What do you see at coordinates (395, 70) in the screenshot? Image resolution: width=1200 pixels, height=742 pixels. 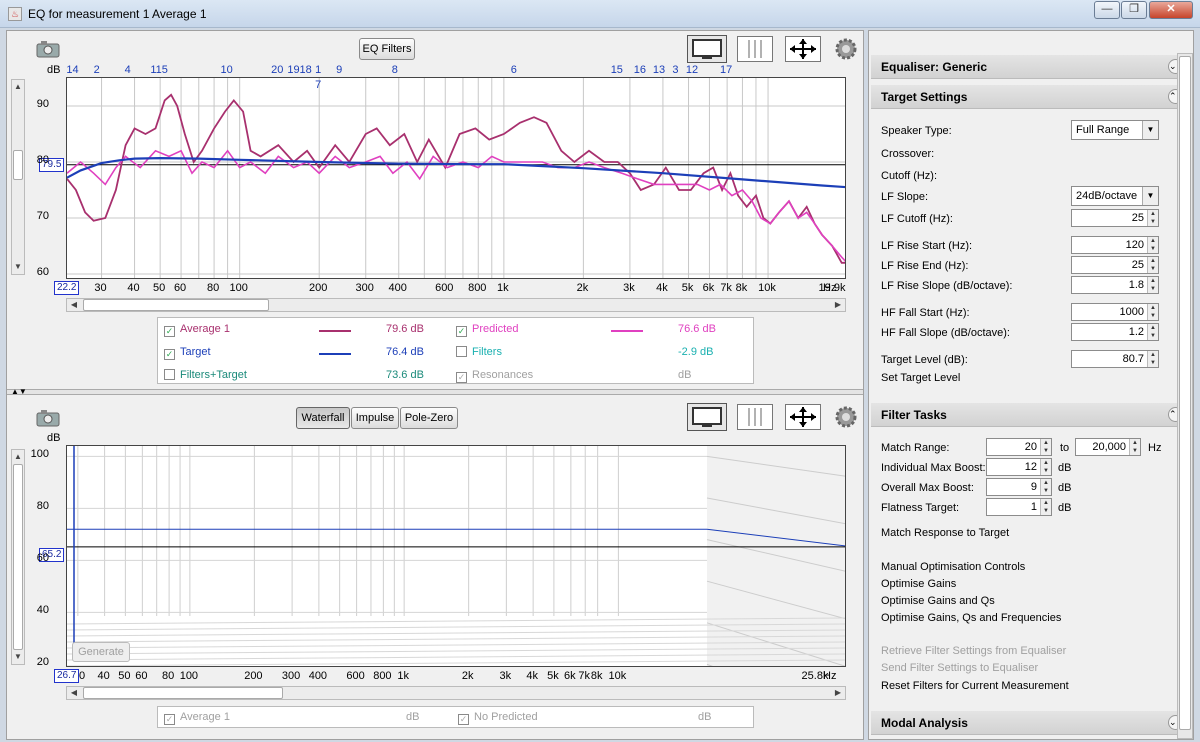 I see `filter-number-label: 8` at bounding box center [395, 70].